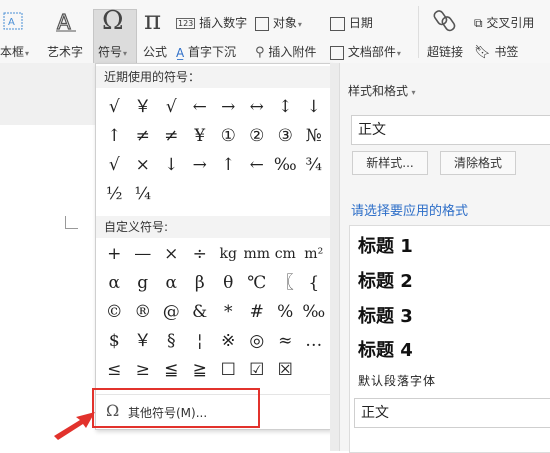 Image resolution: width=550 pixels, height=453 pixels. I want to click on bookmark-button: 🔖︎ 书签, so click(496, 51).